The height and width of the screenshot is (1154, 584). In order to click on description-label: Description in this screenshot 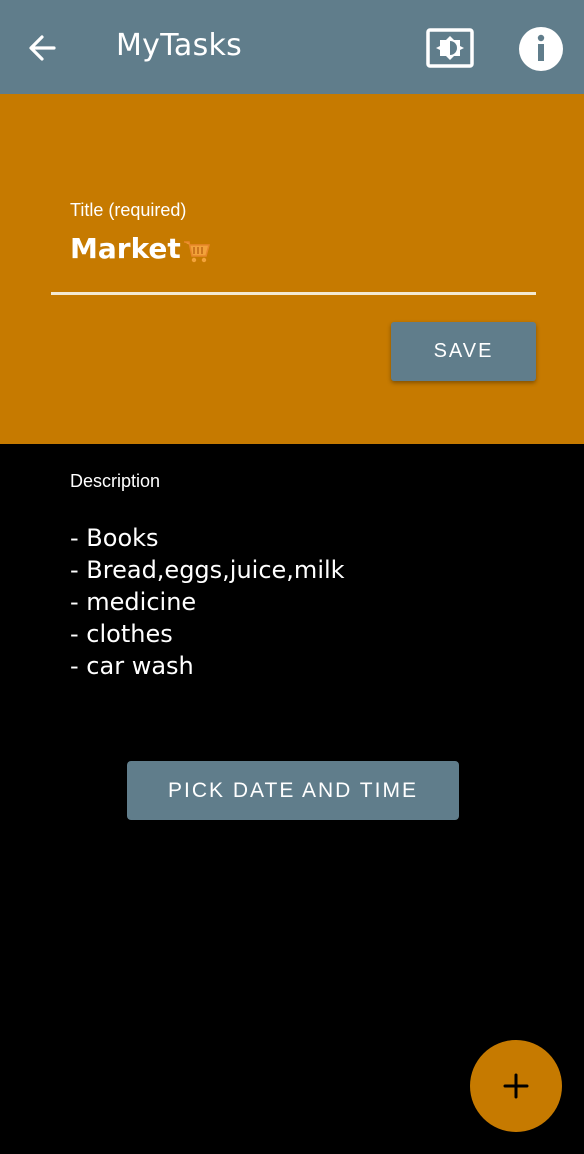, I will do `click(115, 481)`.